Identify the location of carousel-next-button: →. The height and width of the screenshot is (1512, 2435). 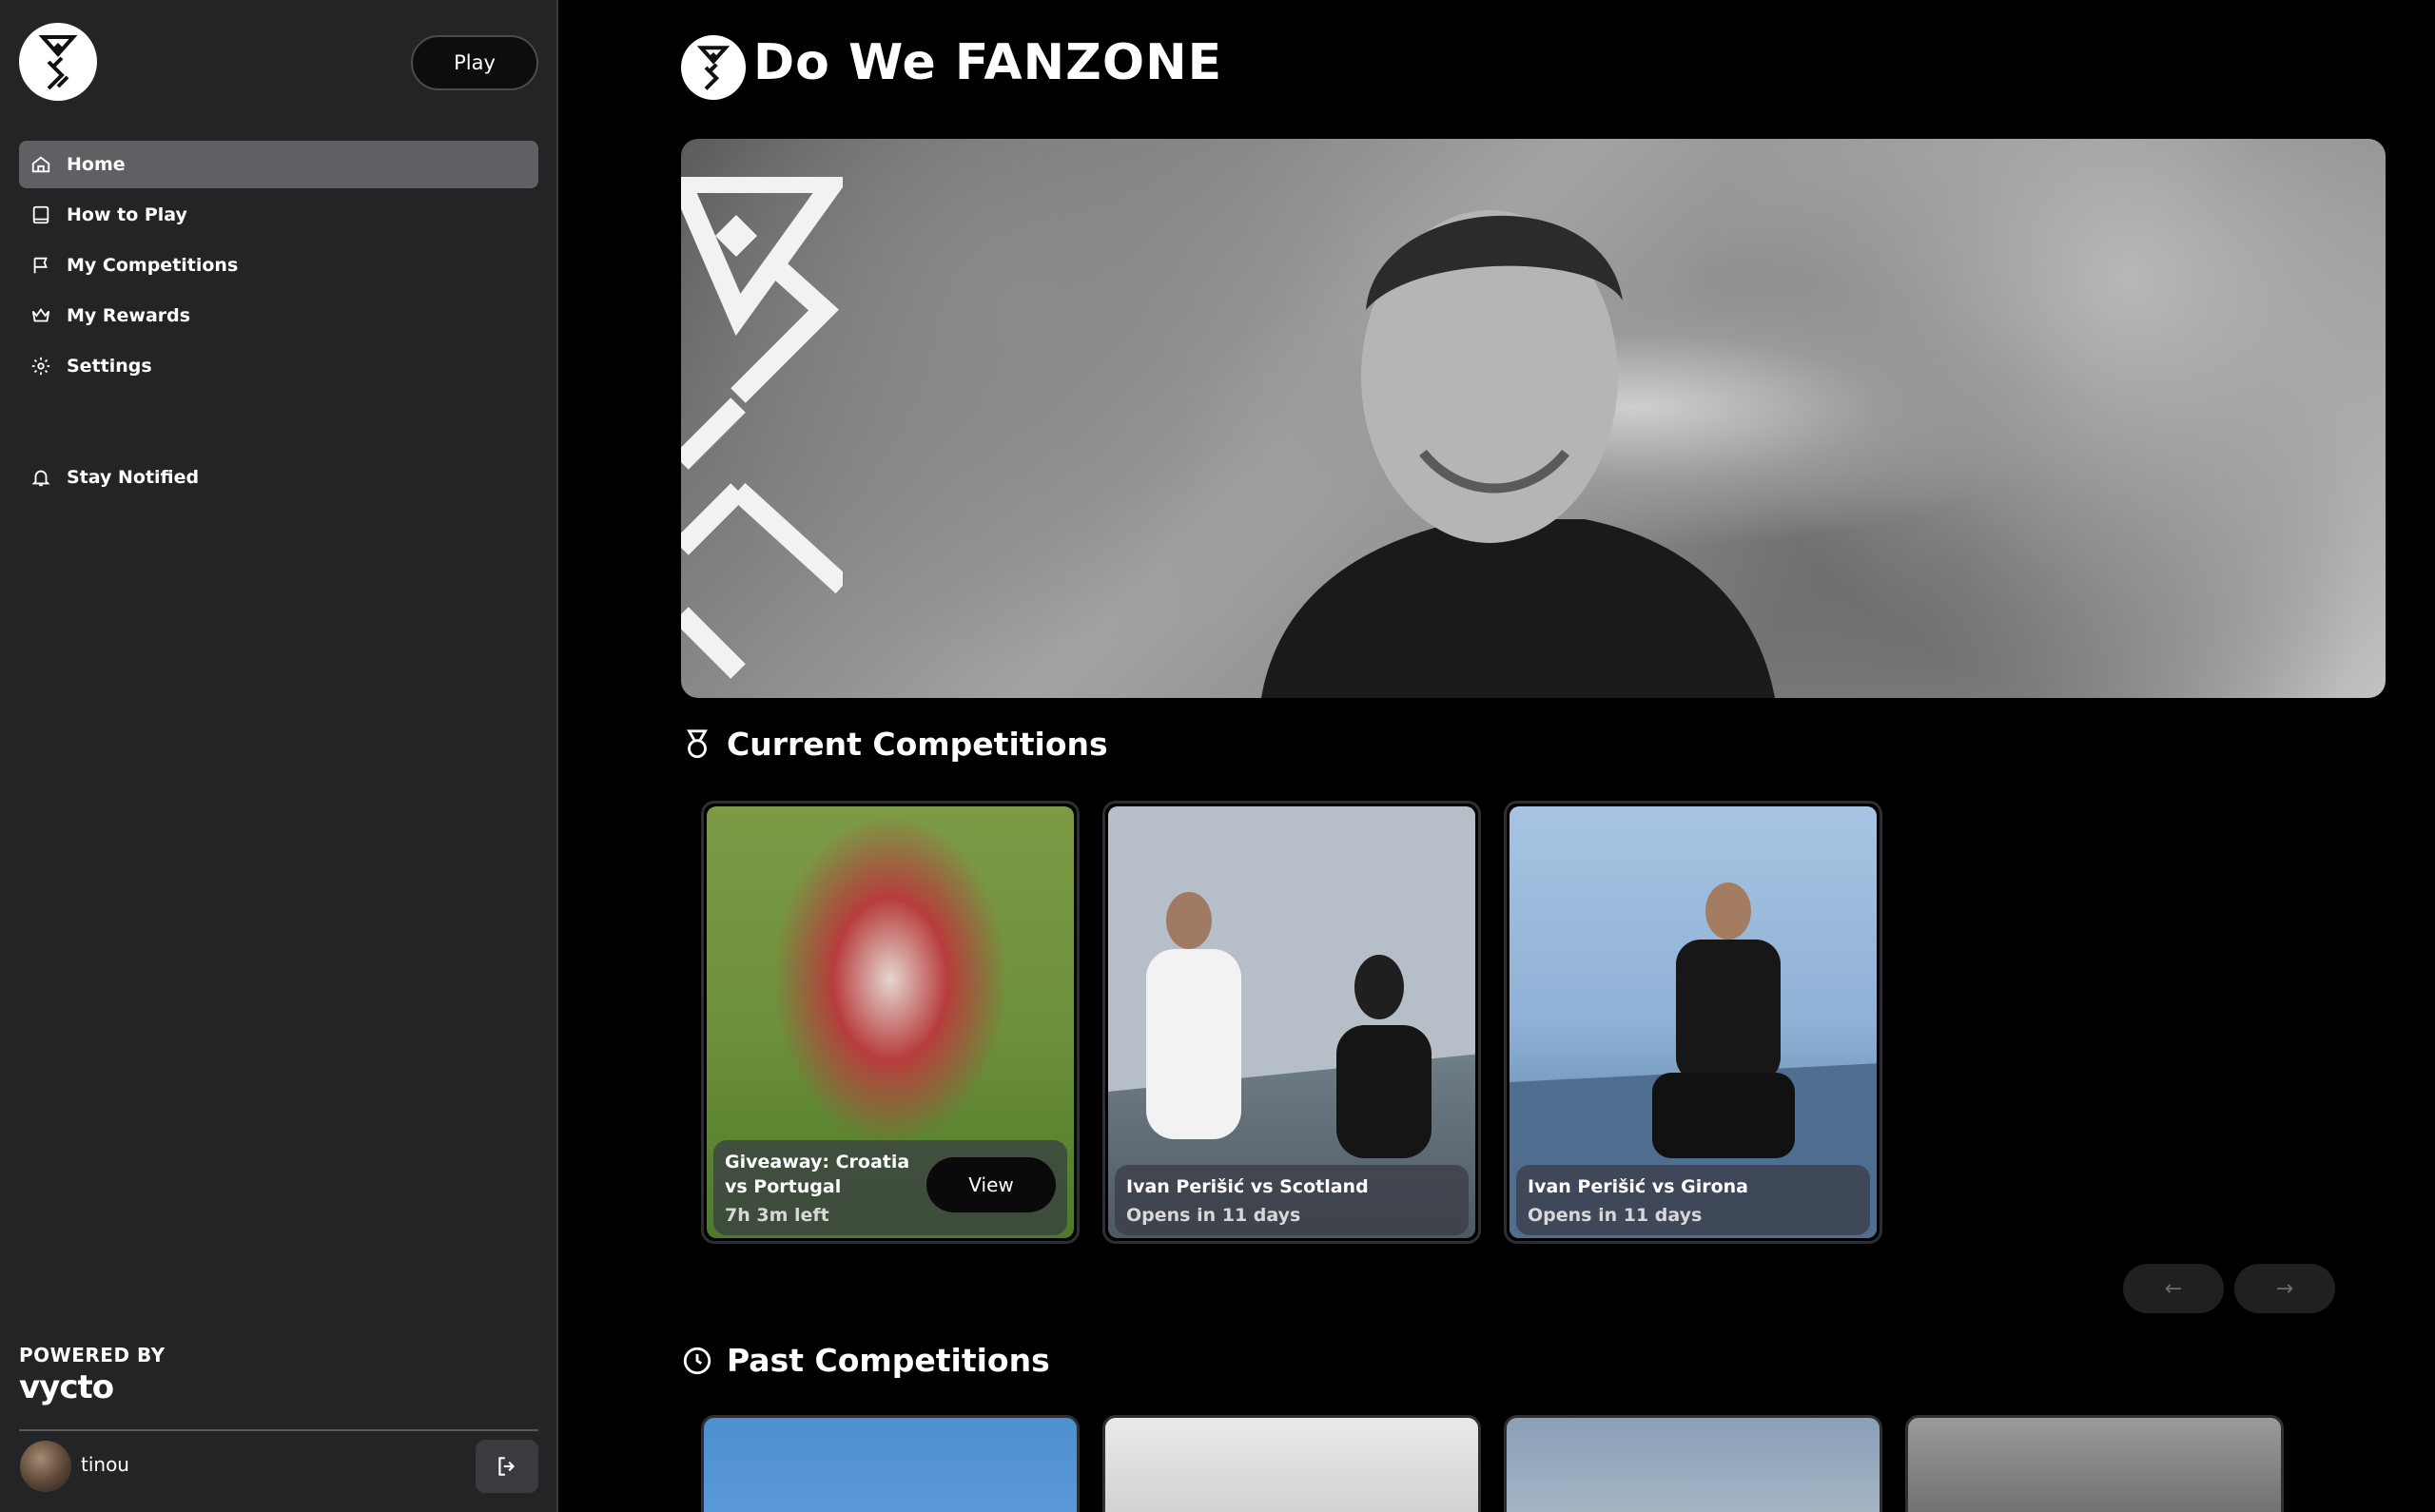
(2285, 1288).